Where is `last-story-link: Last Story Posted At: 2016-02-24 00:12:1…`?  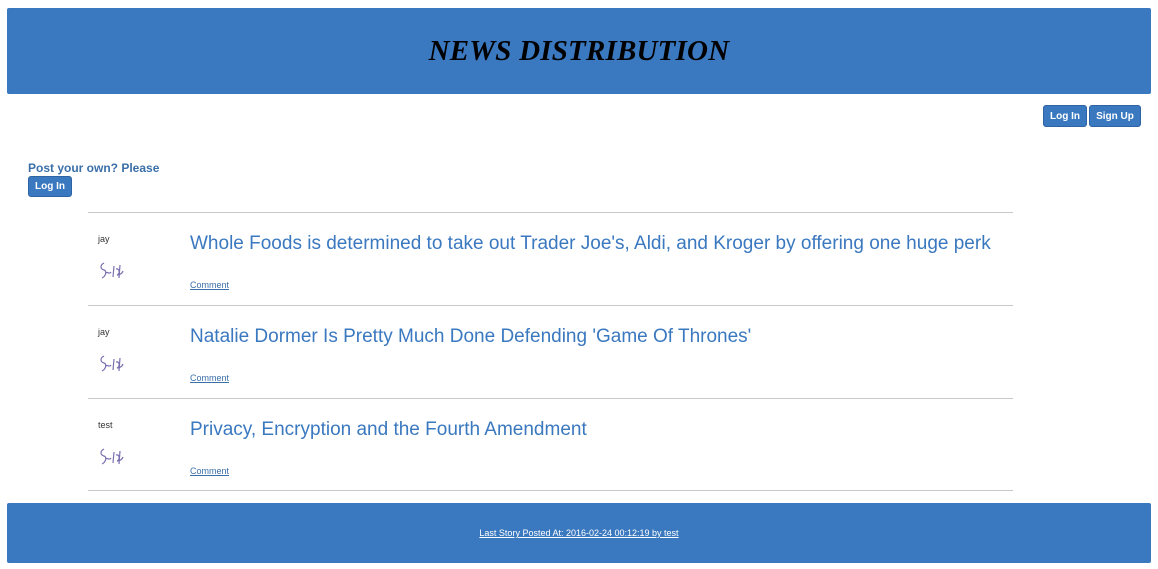
last-story-link: Last Story Posted At: 2016-02-24 00:12:1… is located at coordinates (578, 533).